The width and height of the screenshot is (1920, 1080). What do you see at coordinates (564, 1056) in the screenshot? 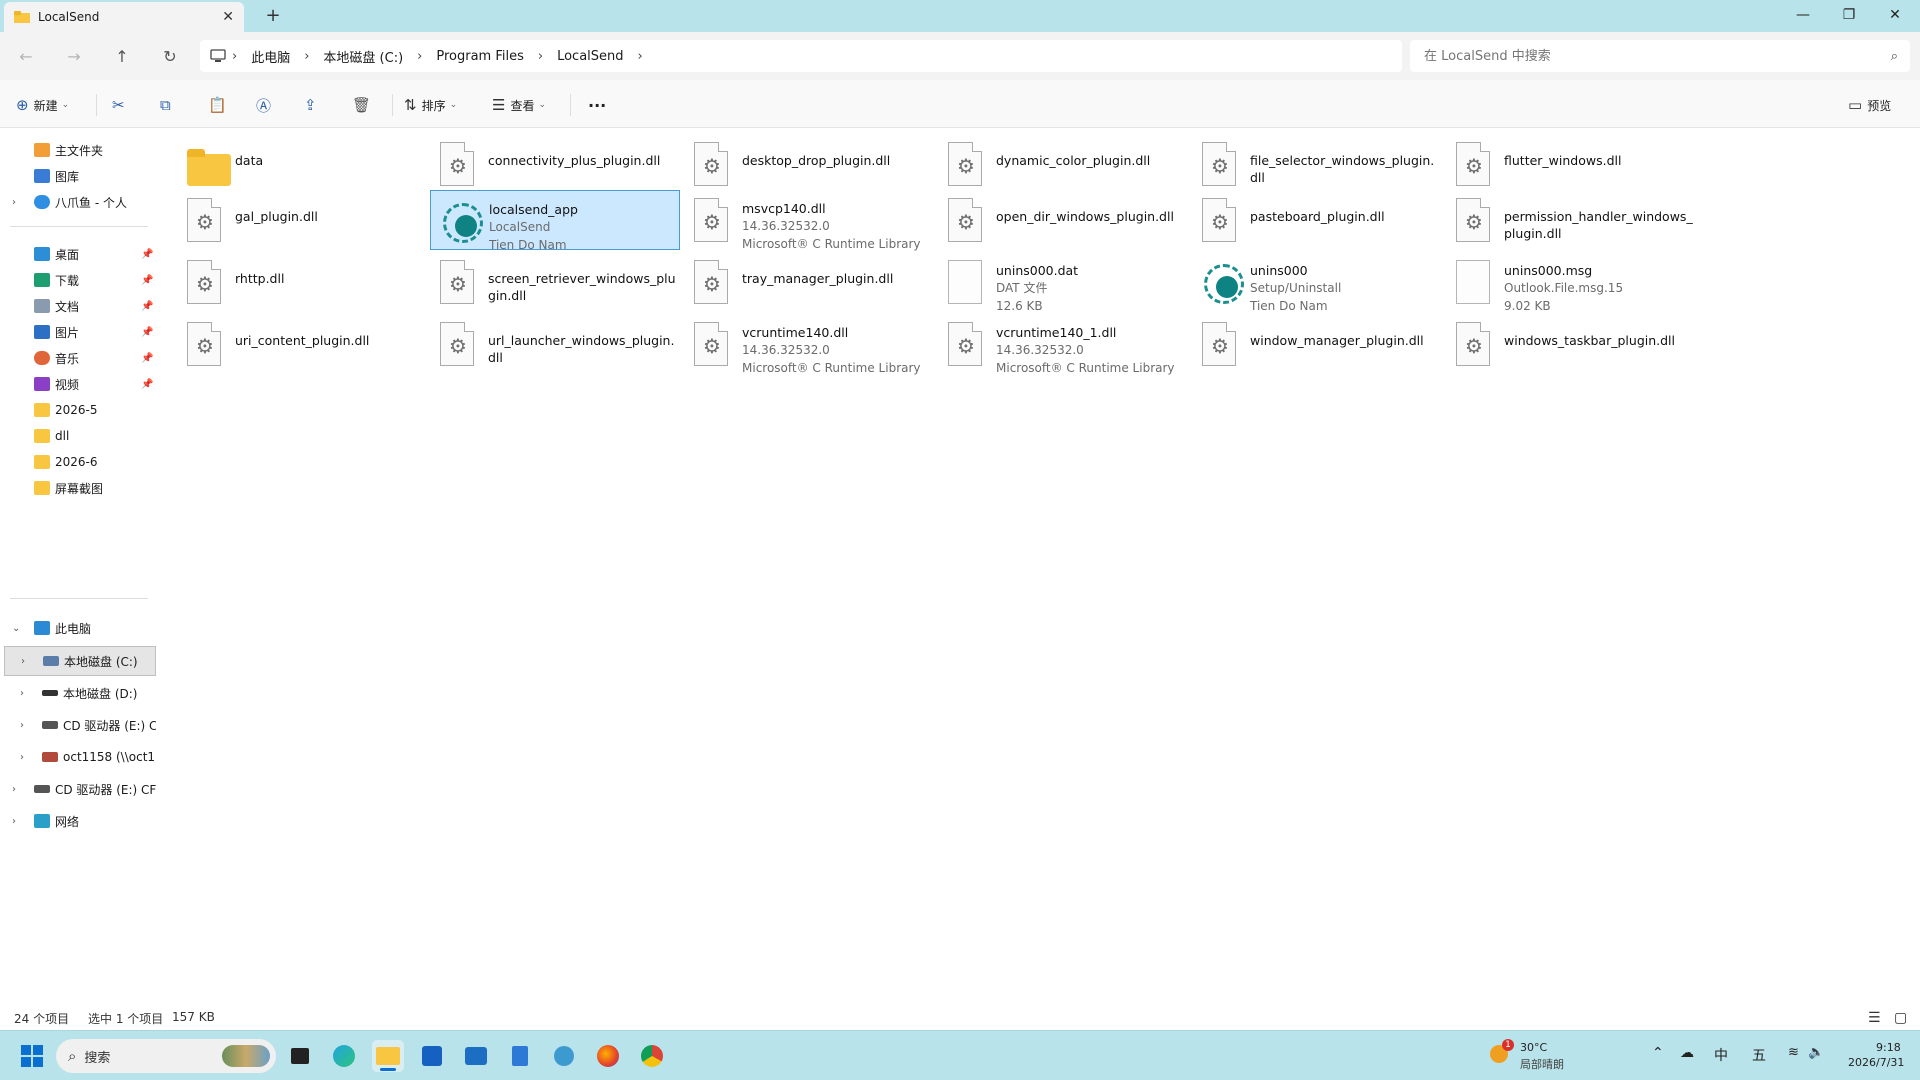
I see `app-button` at bounding box center [564, 1056].